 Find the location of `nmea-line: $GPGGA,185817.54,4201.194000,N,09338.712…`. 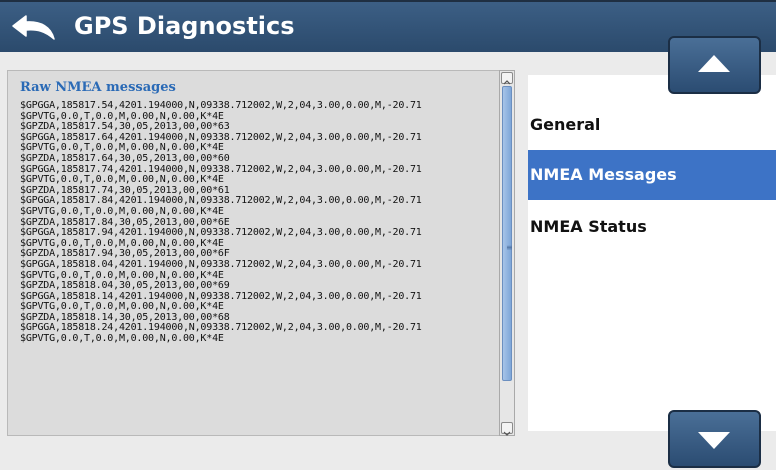

nmea-line: $GPGGA,185817.54,4201.194000,N,09338.712… is located at coordinates (221, 106).